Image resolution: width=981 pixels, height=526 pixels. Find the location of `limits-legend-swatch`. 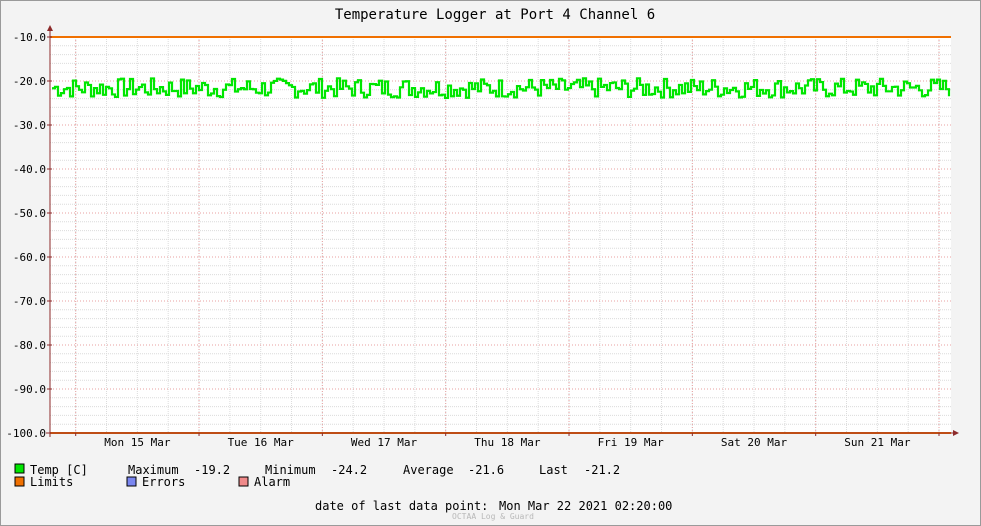

limits-legend-swatch is located at coordinates (19, 481).